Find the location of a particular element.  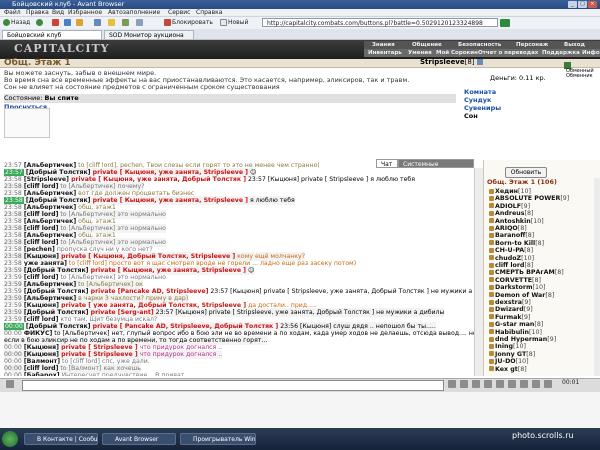

forward-button is located at coordinates (40, 23).